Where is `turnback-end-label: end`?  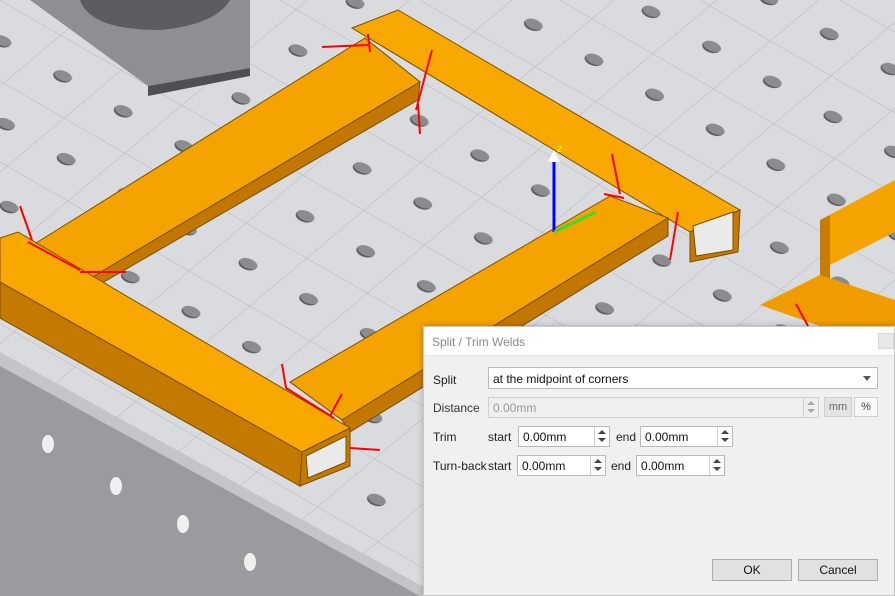
turnback-end-label: end is located at coordinates (621, 466).